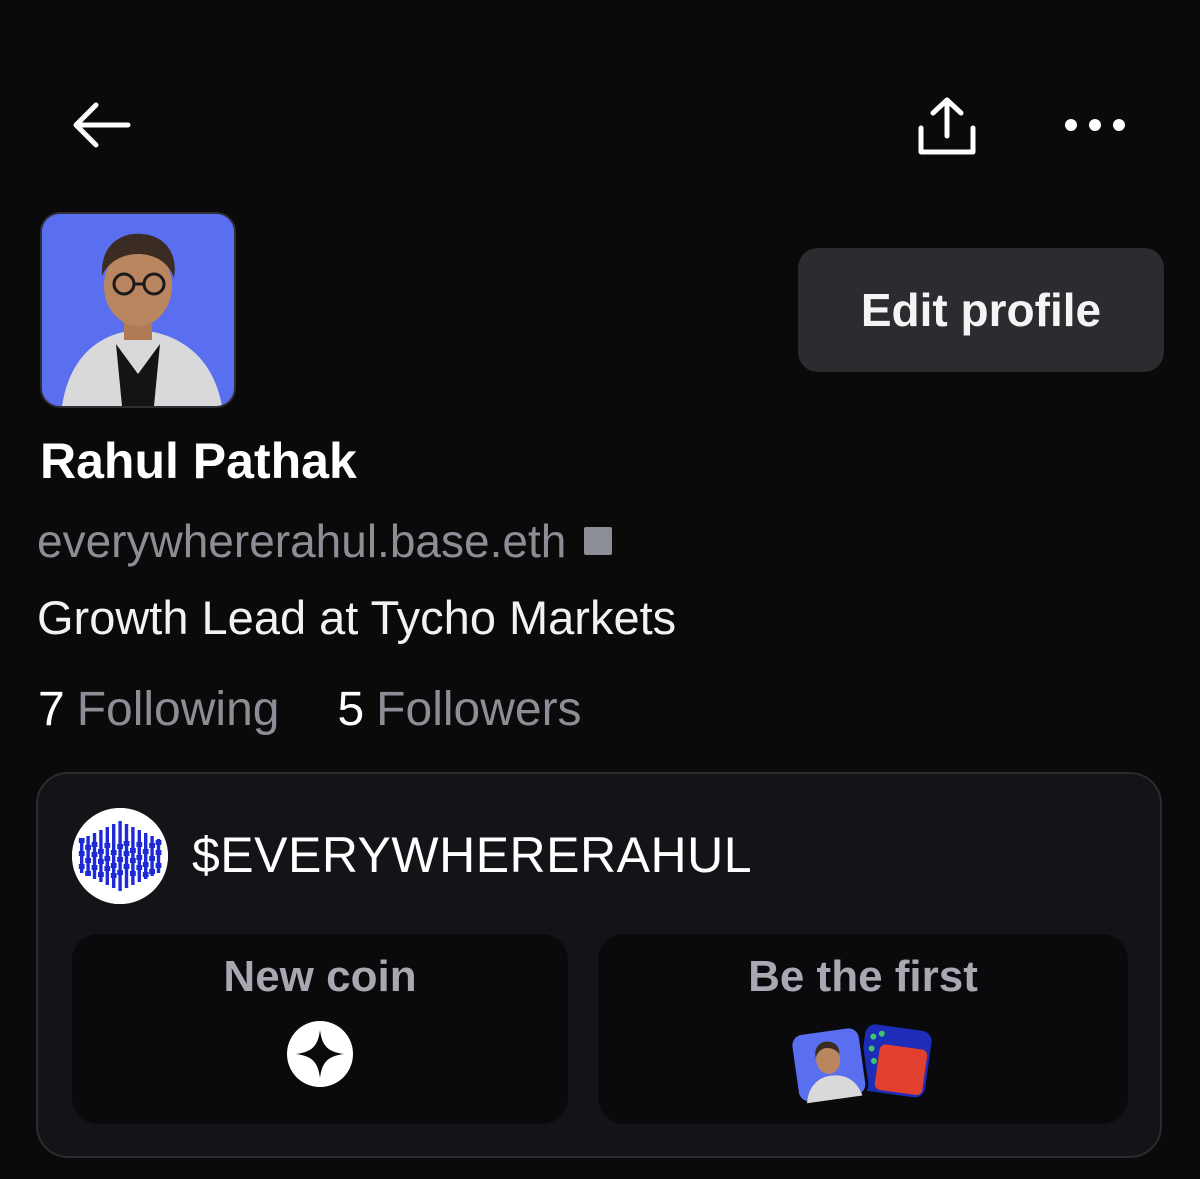 The image size is (1200, 1179). I want to click on ellipsis-horizontal-icon, so click(1095, 125).